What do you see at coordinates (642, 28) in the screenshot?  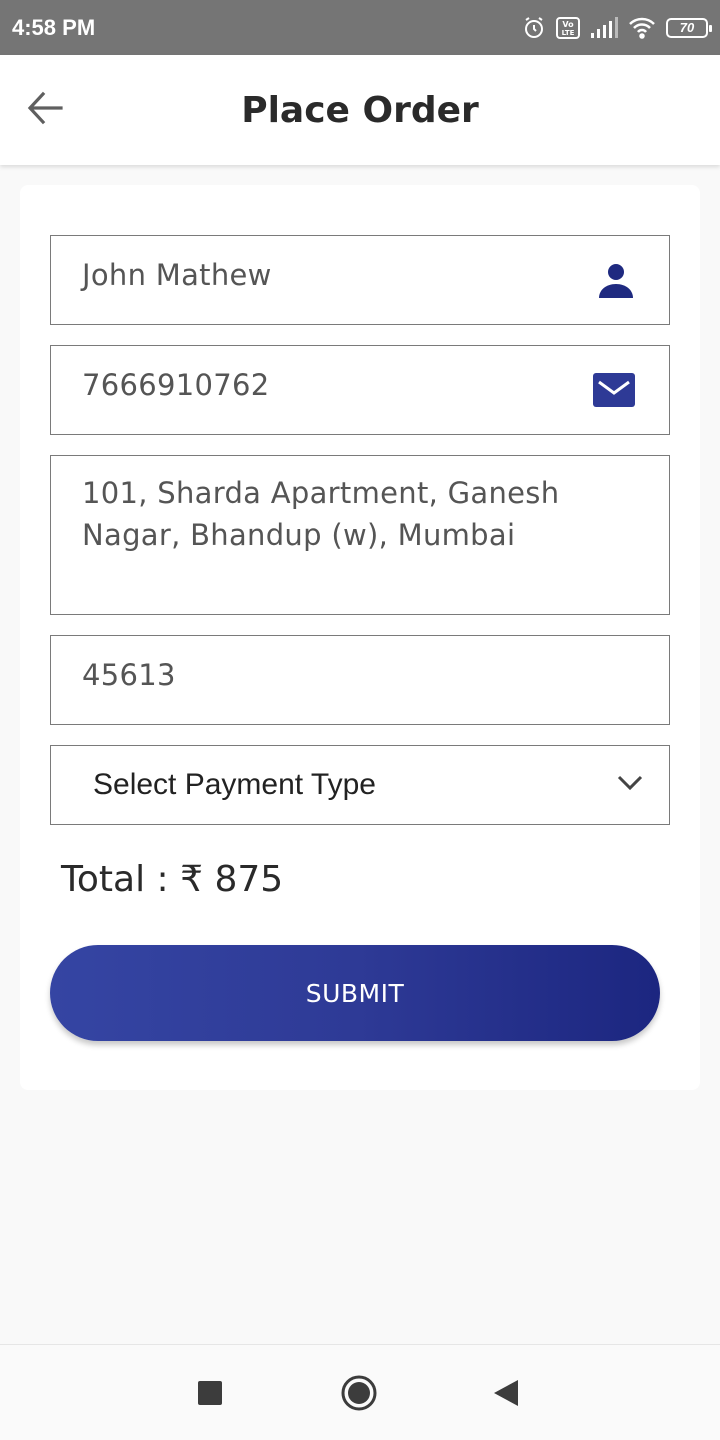 I see `wifi-icon` at bounding box center [642, 28].